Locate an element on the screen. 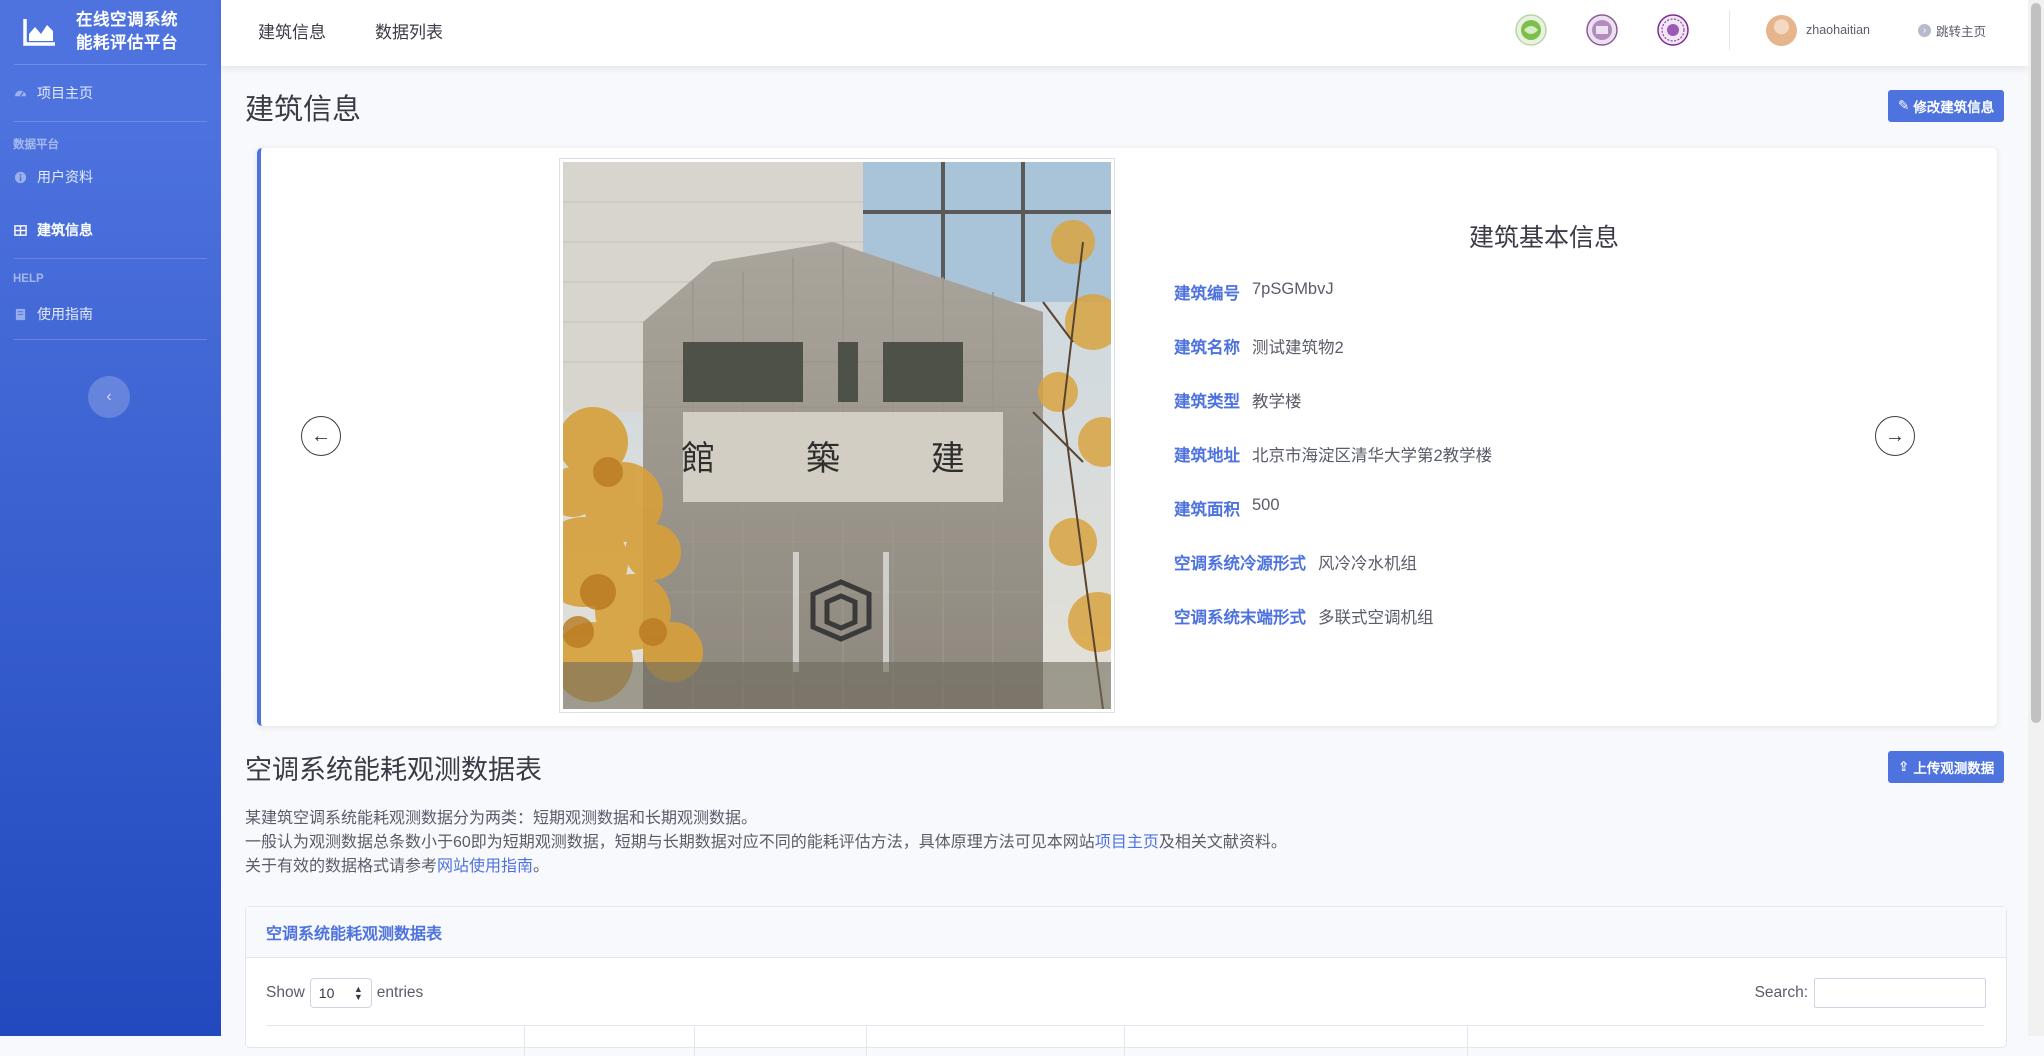 This screenshot has width=2044, height=1056. sidebar-heading: HELP is located at coordinates (28, 279).